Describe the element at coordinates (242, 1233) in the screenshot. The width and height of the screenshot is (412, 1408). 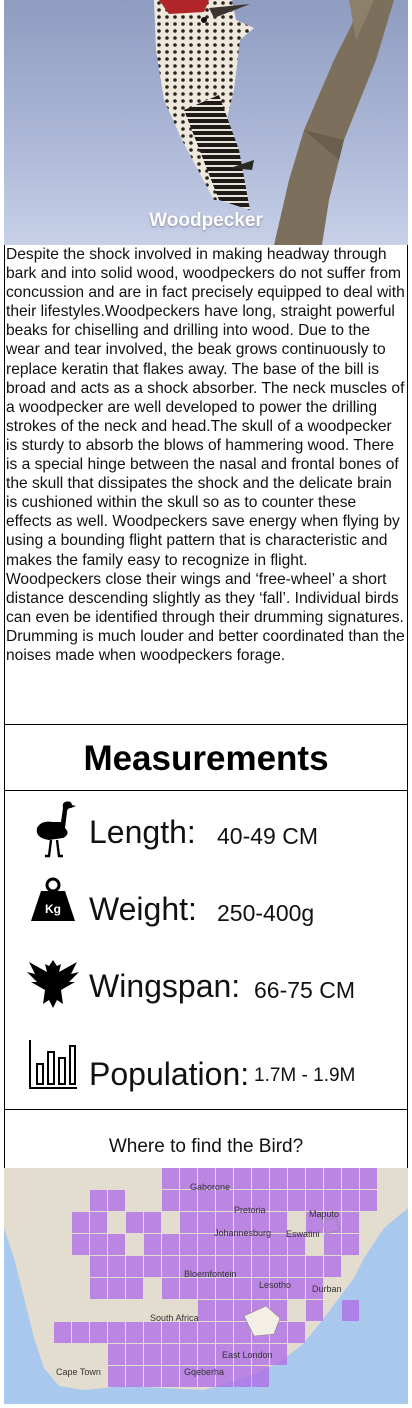
I see `map-label-johannesburg: Johannesburg` at that location.